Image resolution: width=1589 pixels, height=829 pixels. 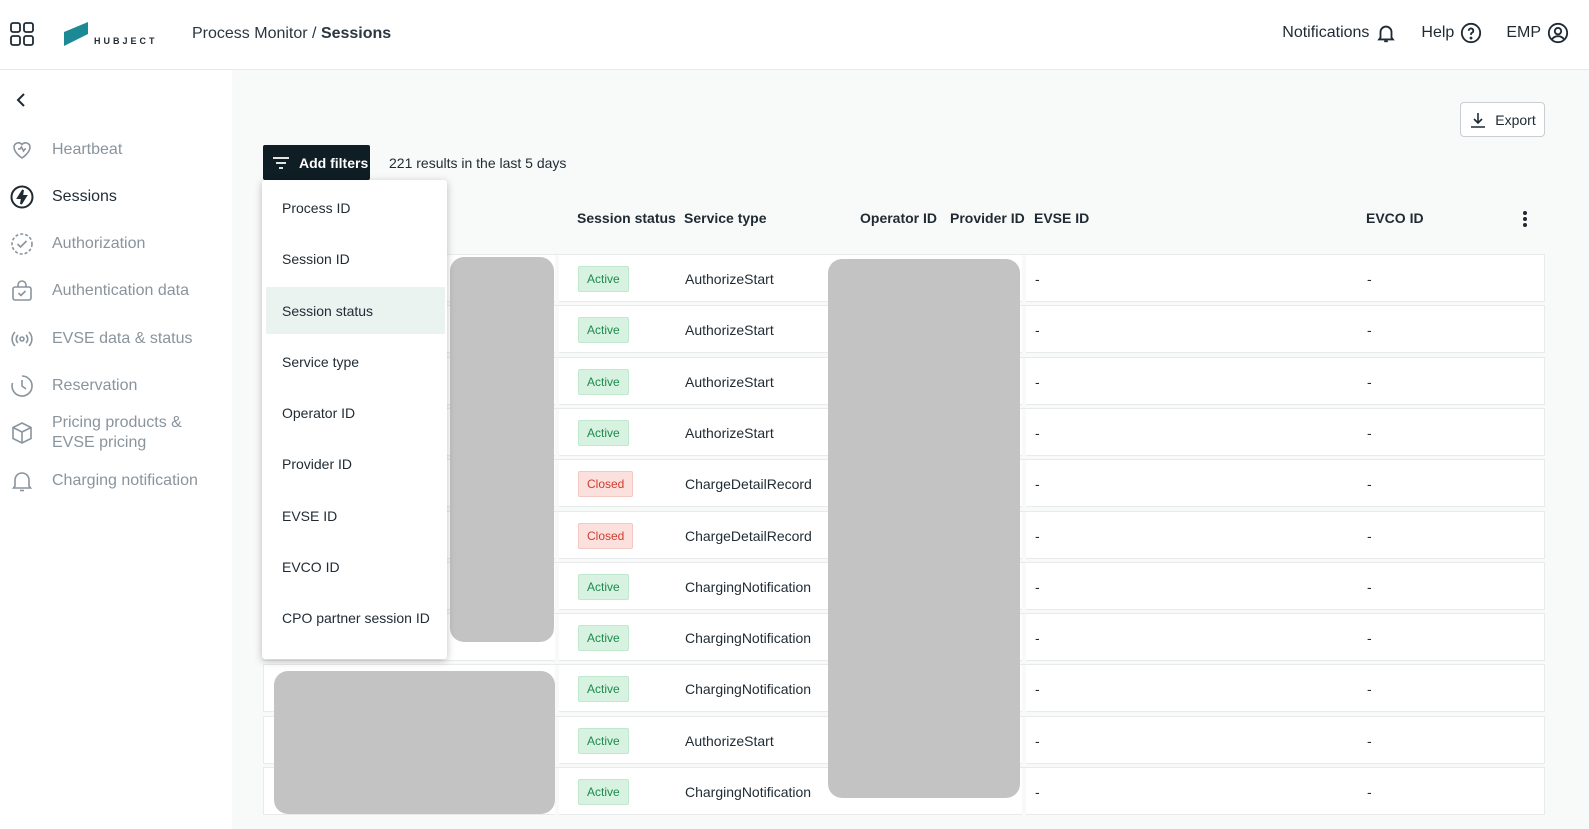 I want to click on redacted-block, so click(x=502, y=449).